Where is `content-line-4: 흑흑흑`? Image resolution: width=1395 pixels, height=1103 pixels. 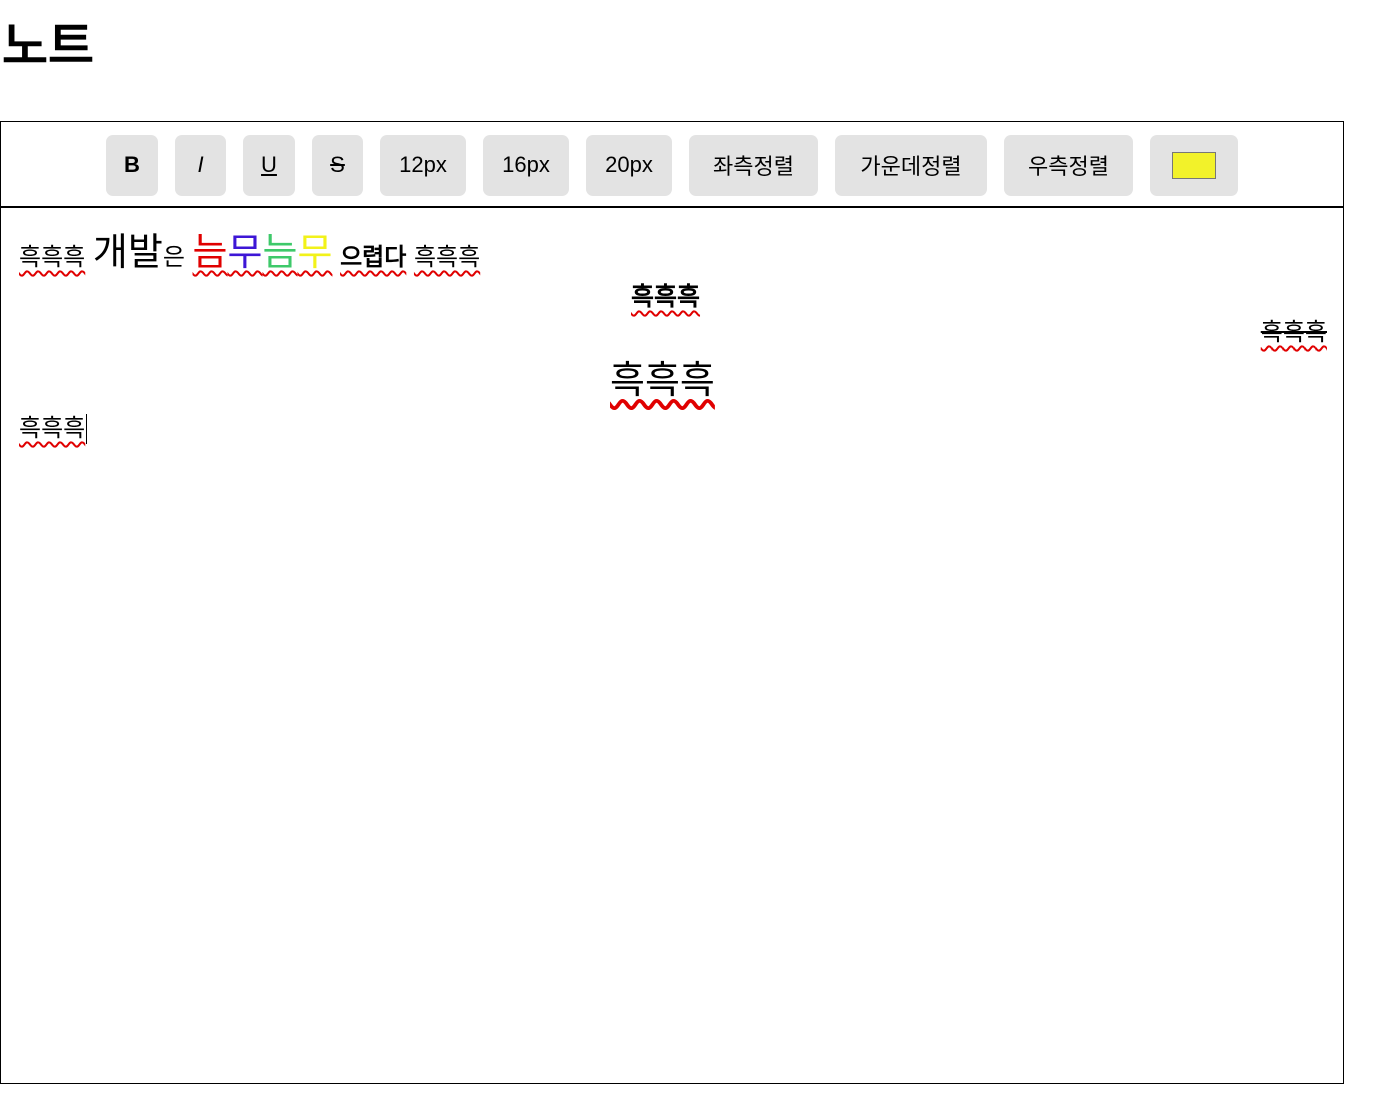 content-line-4: 흑흑흑 is located at coordinates (662, 381).